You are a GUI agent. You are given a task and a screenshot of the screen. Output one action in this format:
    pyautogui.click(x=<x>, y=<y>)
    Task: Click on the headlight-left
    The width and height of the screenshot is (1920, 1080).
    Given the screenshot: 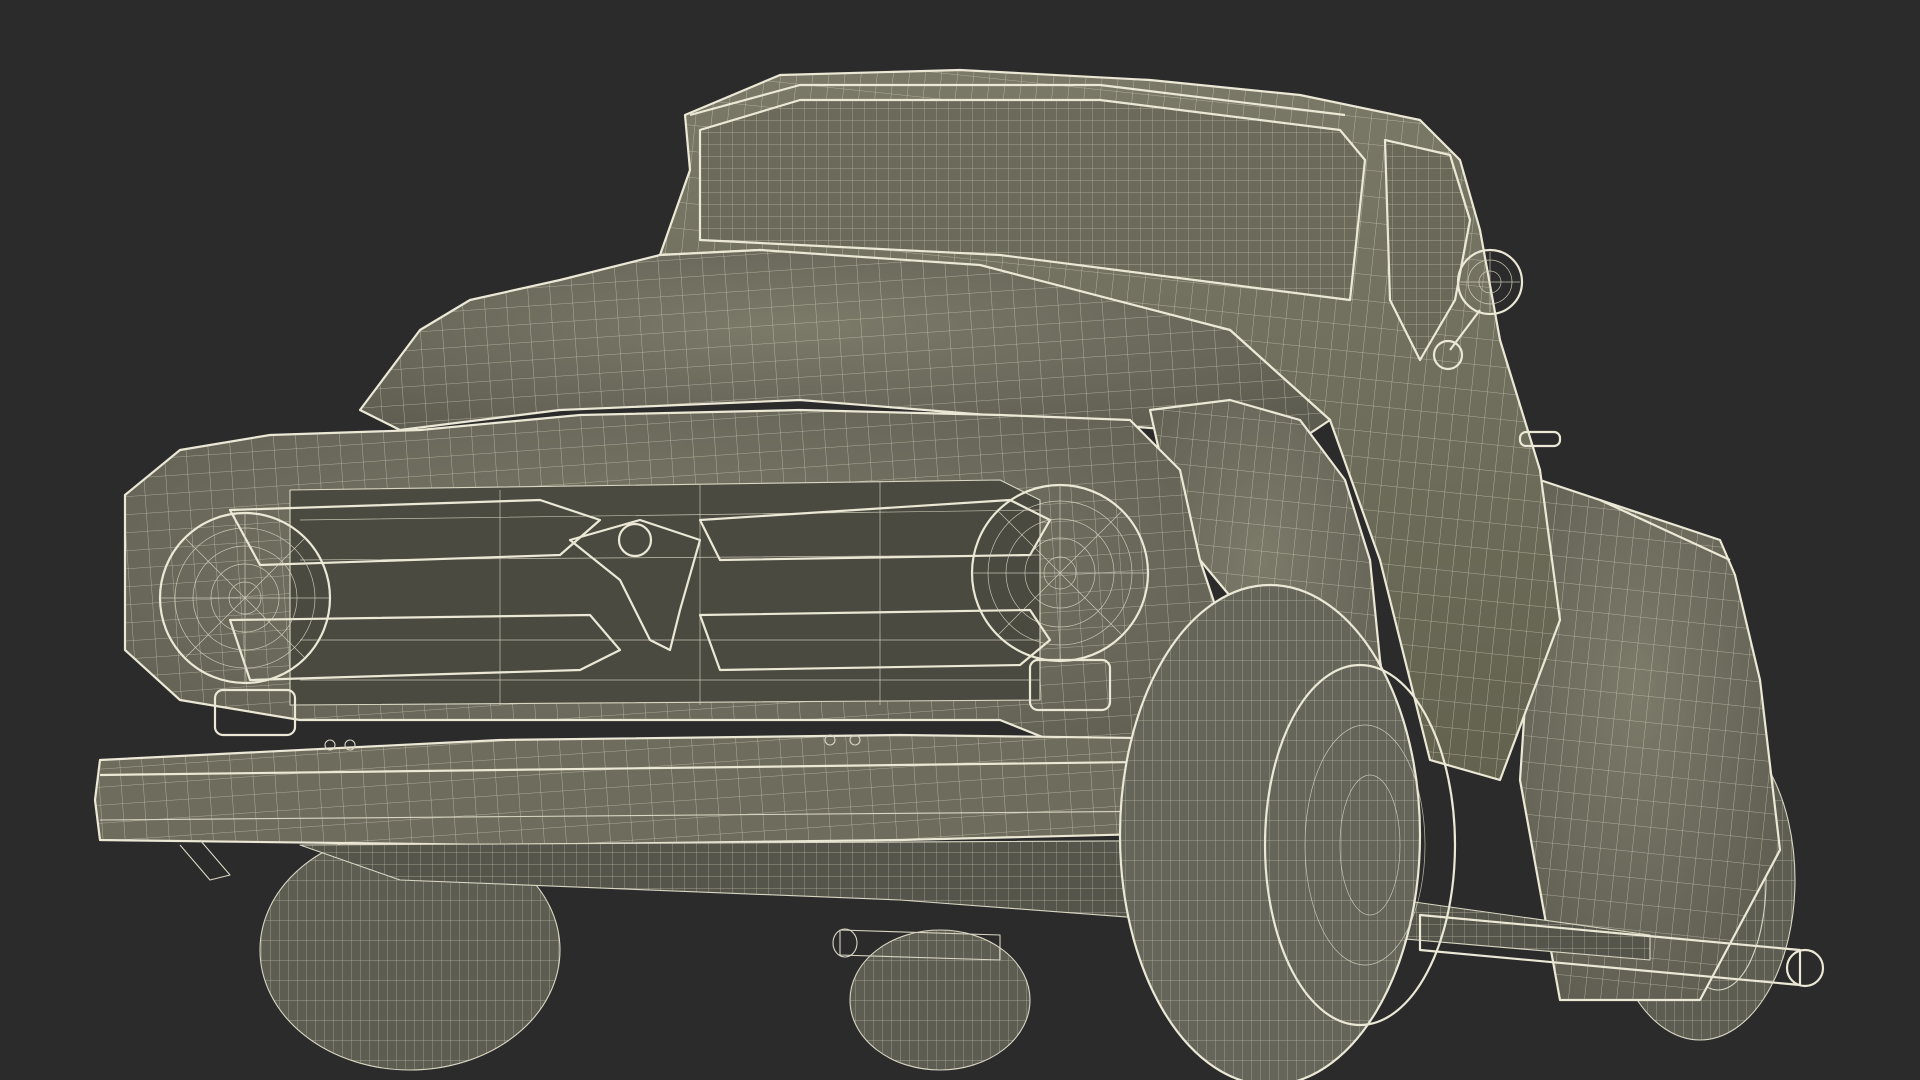 What is the action you would take?
    pyautogui.click(x=245, y=598)
    